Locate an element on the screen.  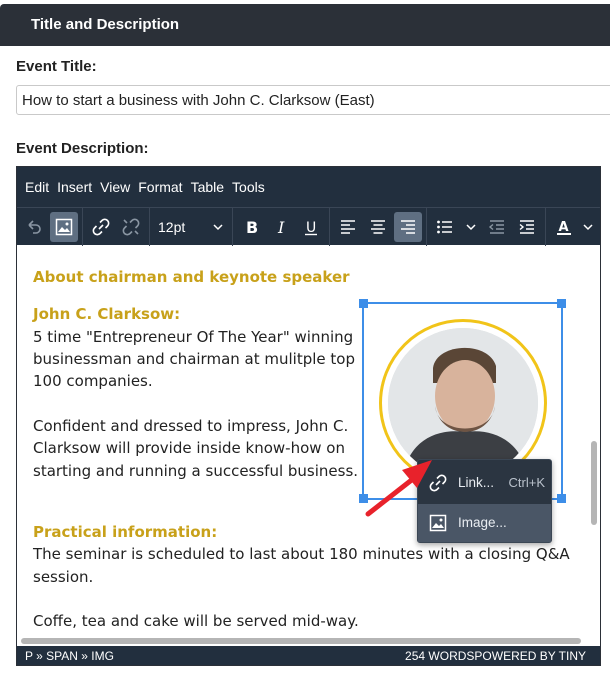
font-size-select: 12pt is located at coordinates (191, 227).